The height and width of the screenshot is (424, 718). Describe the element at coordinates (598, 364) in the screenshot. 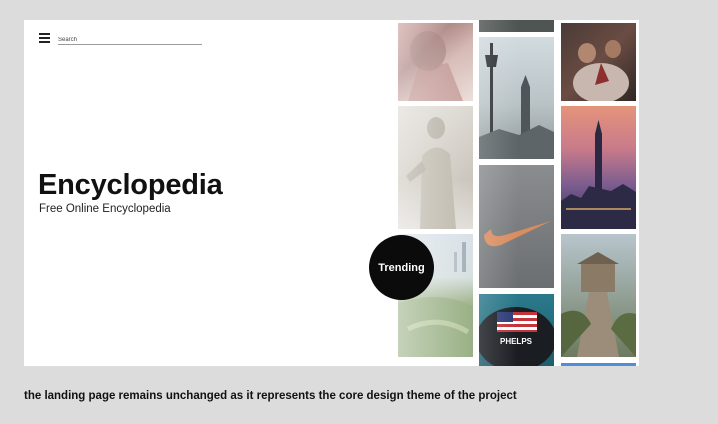

I see `bottom-photo-tile` at that location.